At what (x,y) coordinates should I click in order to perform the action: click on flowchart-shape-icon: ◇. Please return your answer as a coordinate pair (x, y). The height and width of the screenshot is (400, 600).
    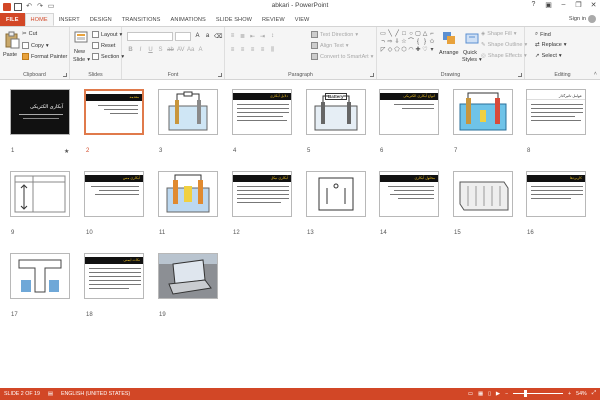
    Looking at the image, I should click on (390, 50).